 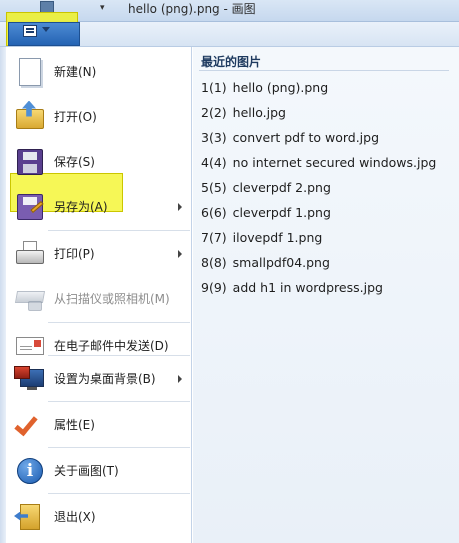 What do you see at coordinates (259, 112) in the screenshot?
I see `recent-item-filename: hello.jpg` at bounding box center [259, 112].